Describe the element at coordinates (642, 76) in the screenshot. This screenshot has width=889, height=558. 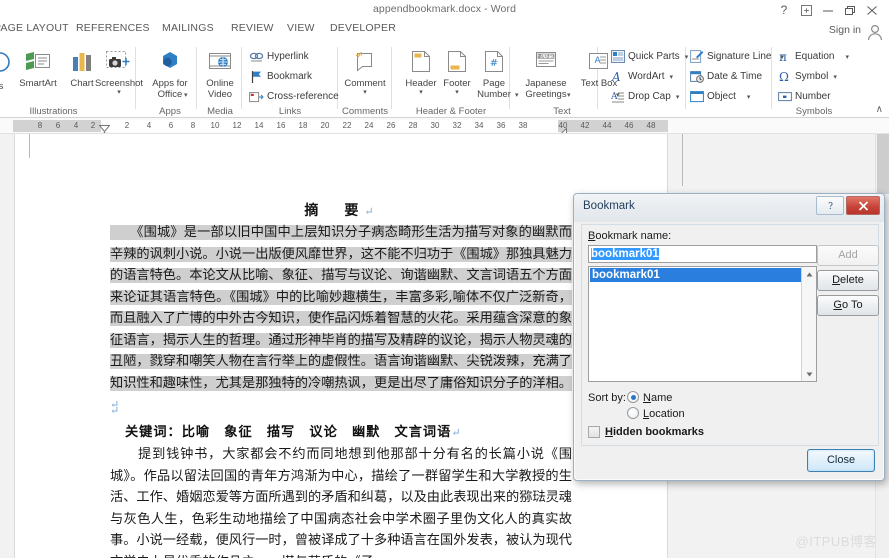
I see `wordart-button: A WordArt ▾` at that location.